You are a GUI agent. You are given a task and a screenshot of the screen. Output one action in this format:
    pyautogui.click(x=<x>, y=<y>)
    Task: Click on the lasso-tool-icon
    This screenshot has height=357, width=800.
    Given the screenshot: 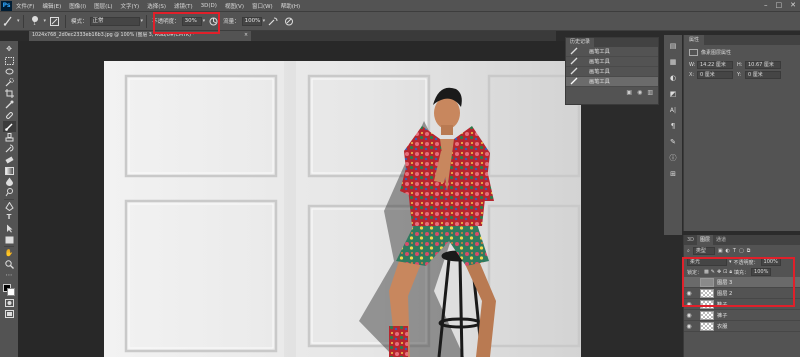 What is the action you would take?
    pyautogui.click(x=9, y=71)
    